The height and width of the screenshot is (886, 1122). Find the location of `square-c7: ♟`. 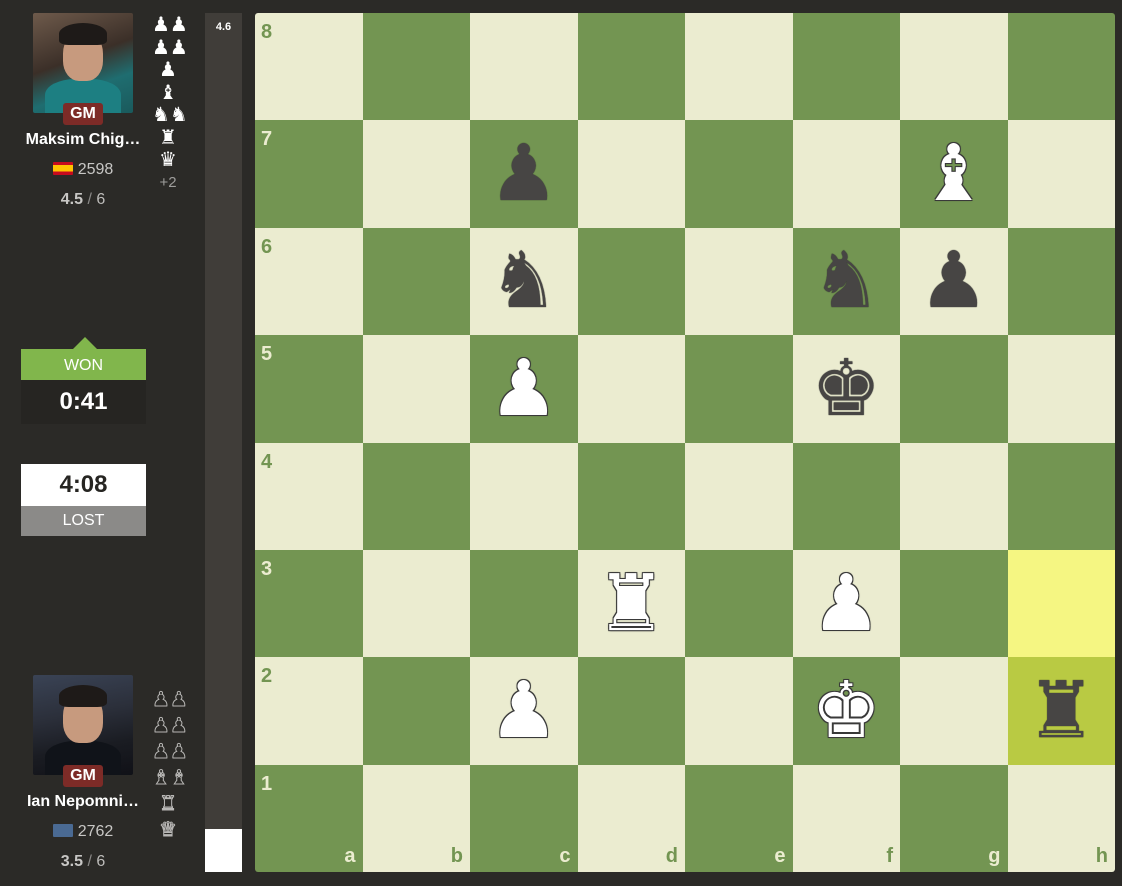

square-c7: ♟ is located at coordinates (524, 174).